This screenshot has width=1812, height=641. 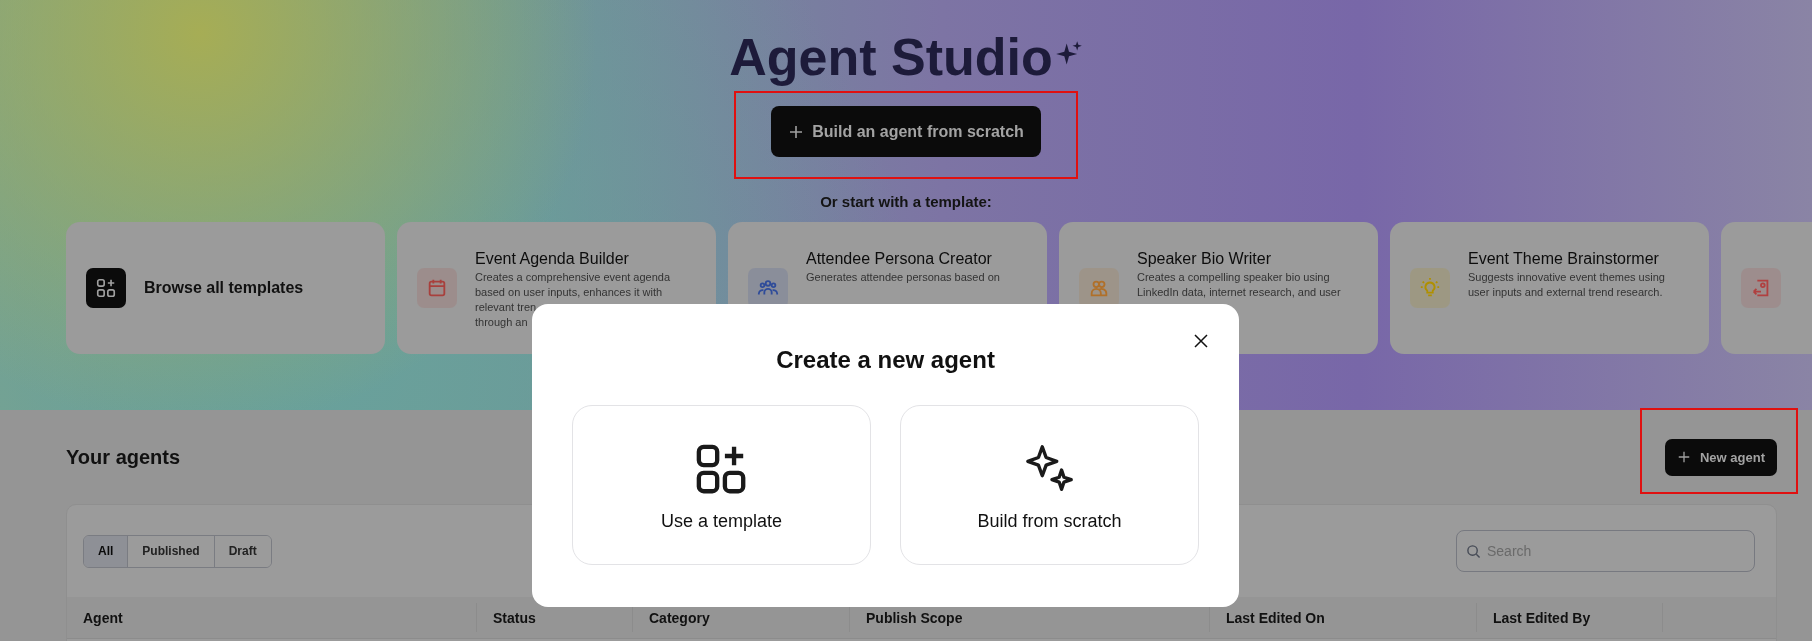 What do you see at coordinates (891, 57) in the screenshot?
I see `page-title: Agent Studio` at bounding box center [891, 57].